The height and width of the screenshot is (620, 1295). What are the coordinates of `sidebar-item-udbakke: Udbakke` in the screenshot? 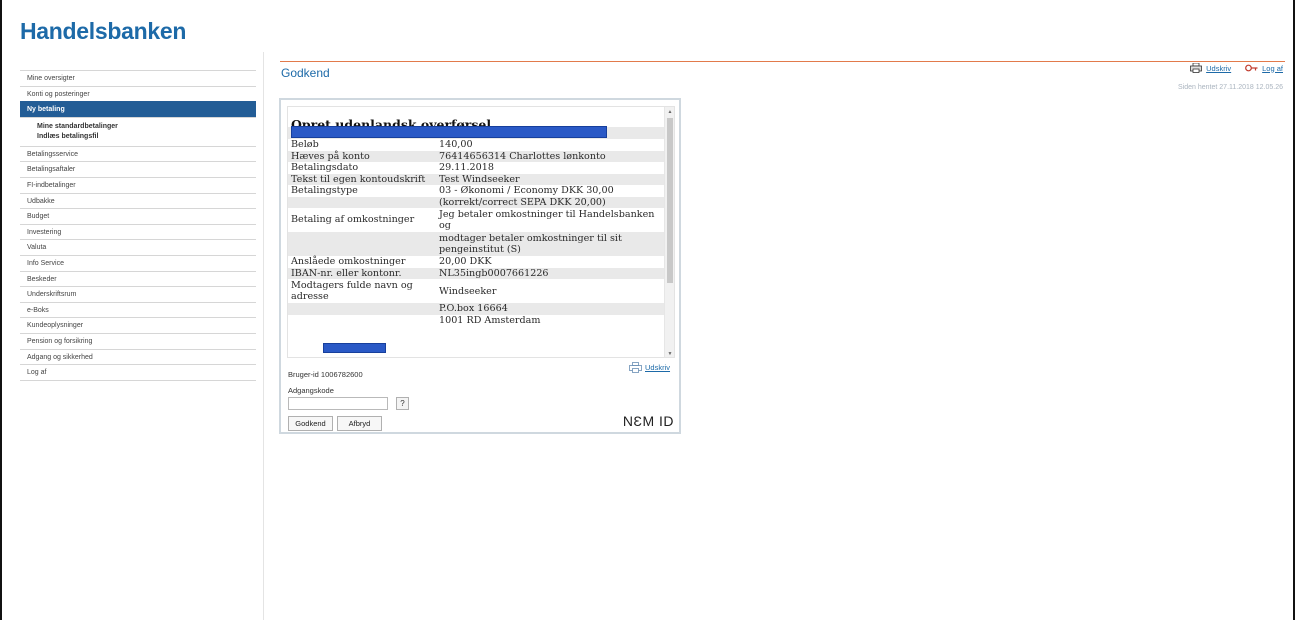 It's located at (138, 200).